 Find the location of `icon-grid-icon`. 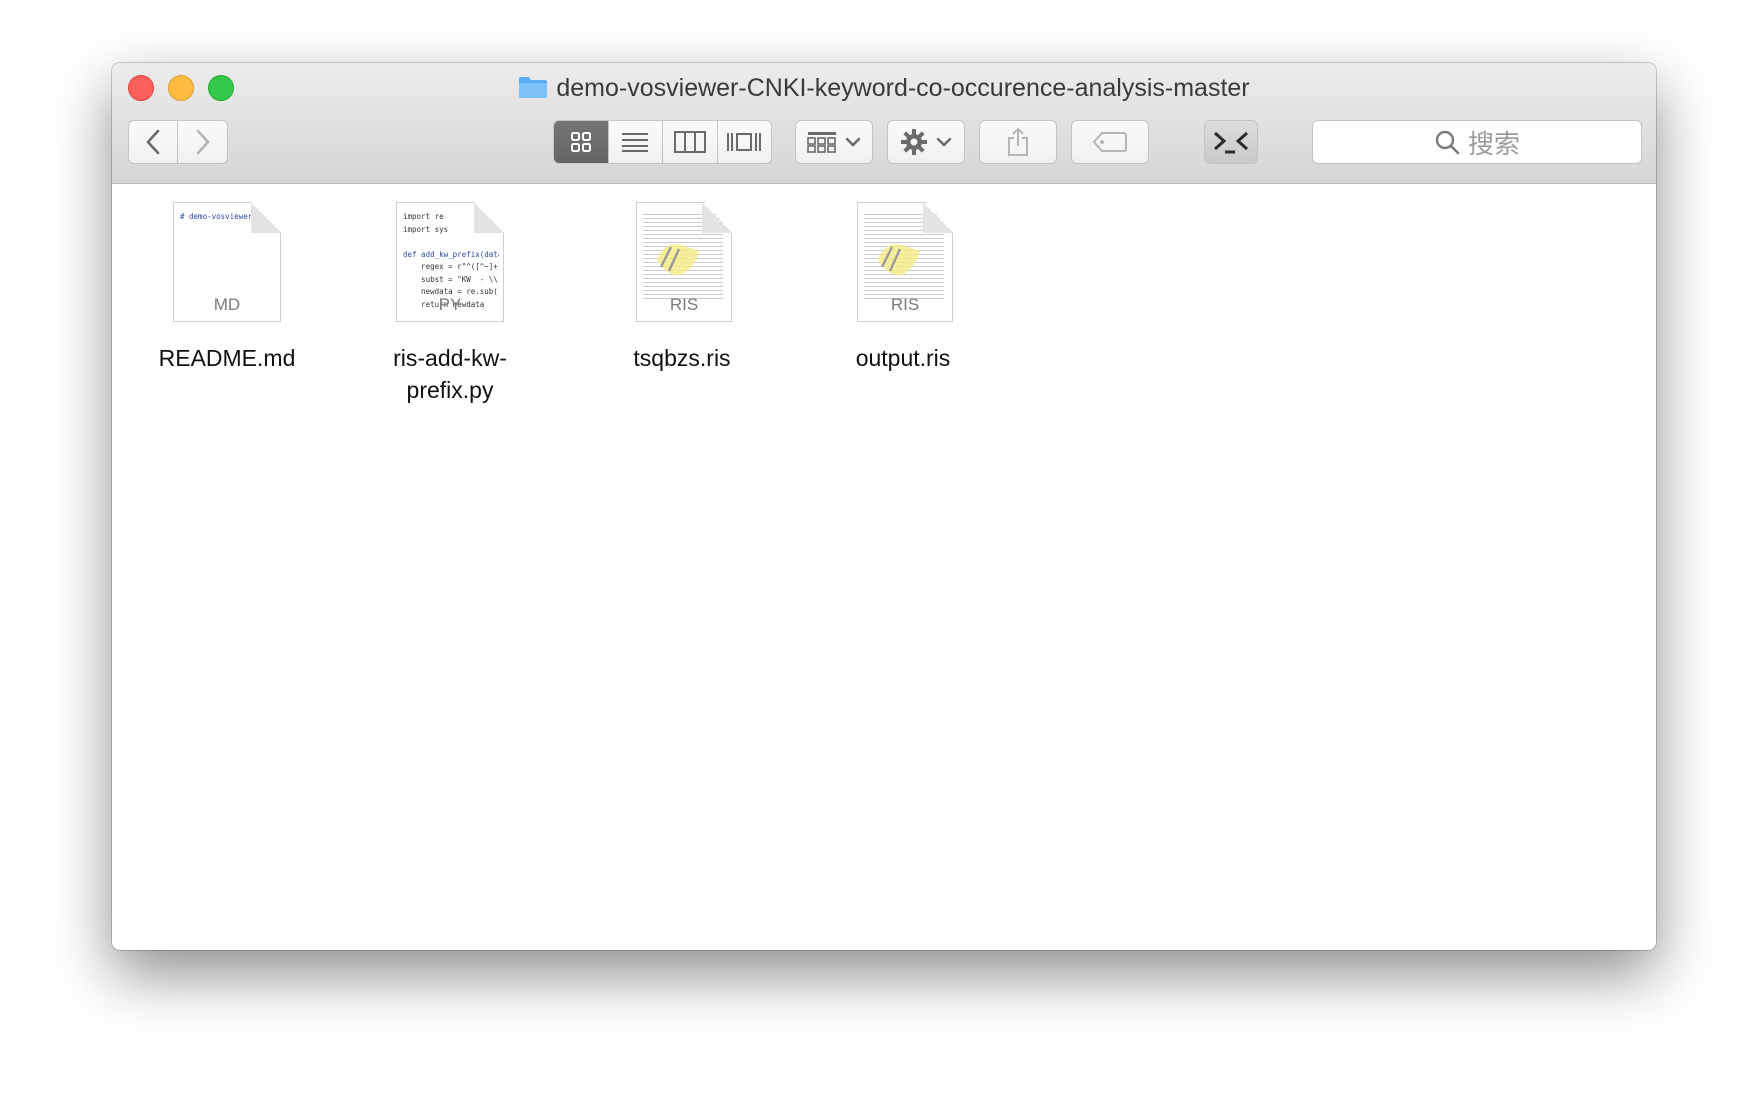

icon-grid-icon is located at coordinates (580, 142).